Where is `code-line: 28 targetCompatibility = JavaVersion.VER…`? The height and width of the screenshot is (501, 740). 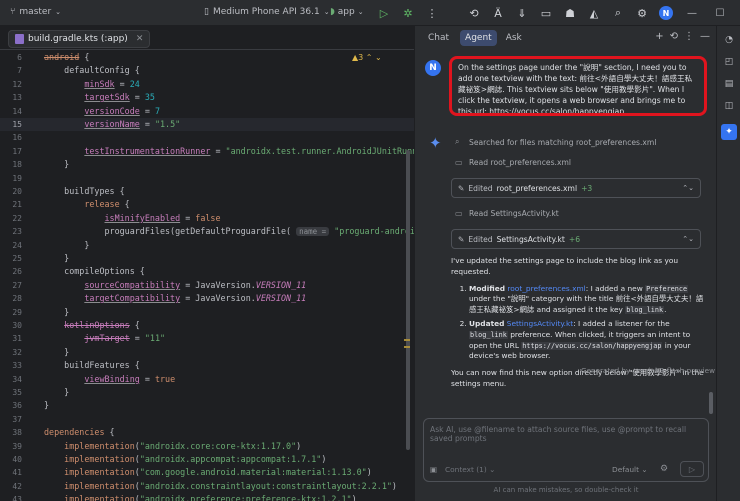
code-line: 28 targetCompatibility = JavaVersion.VER… is located at coordinates (207, 298).